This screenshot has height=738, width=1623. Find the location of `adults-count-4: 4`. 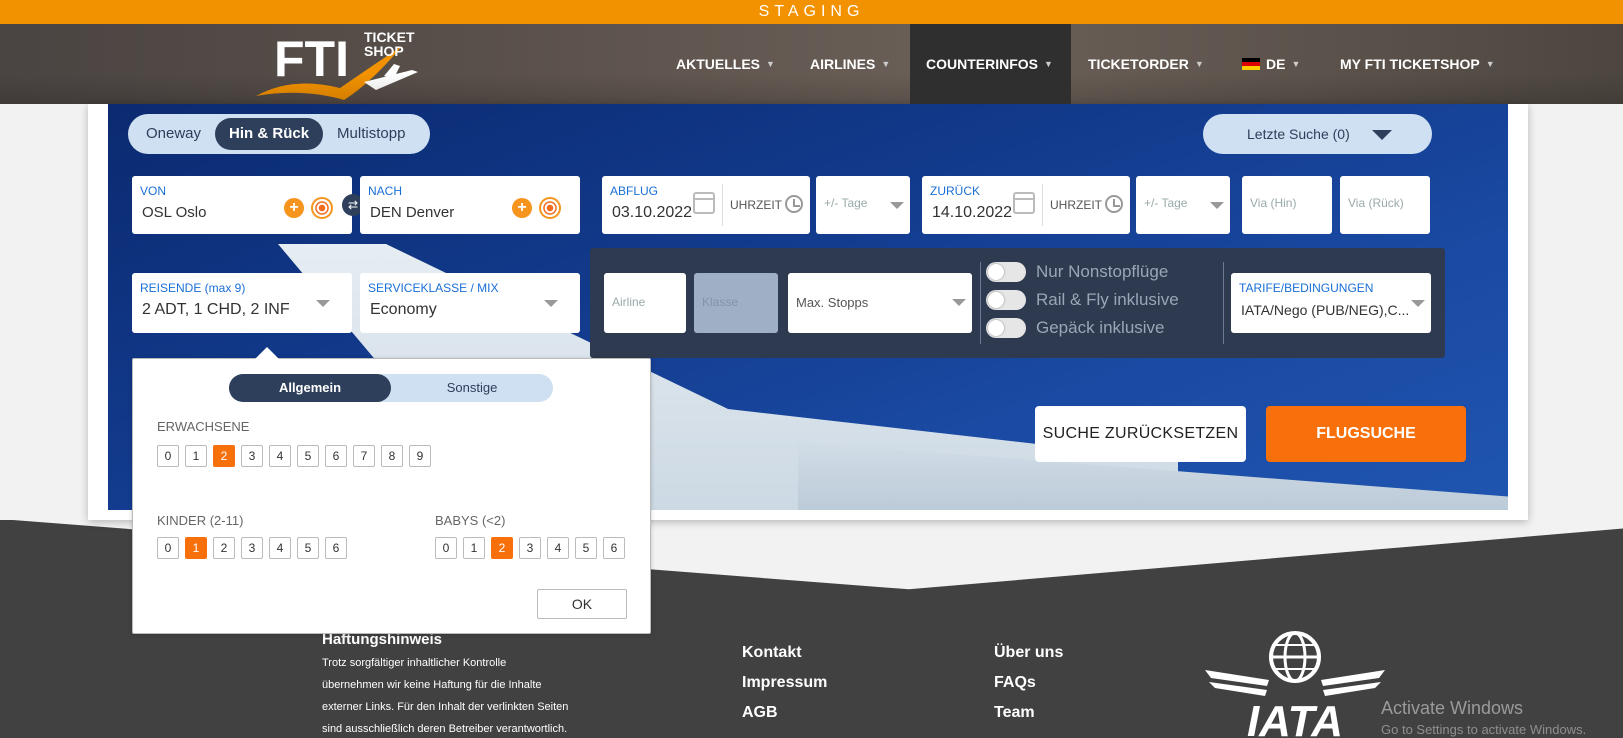

adults-count-4: 4 is located at coordinates (280, 456).